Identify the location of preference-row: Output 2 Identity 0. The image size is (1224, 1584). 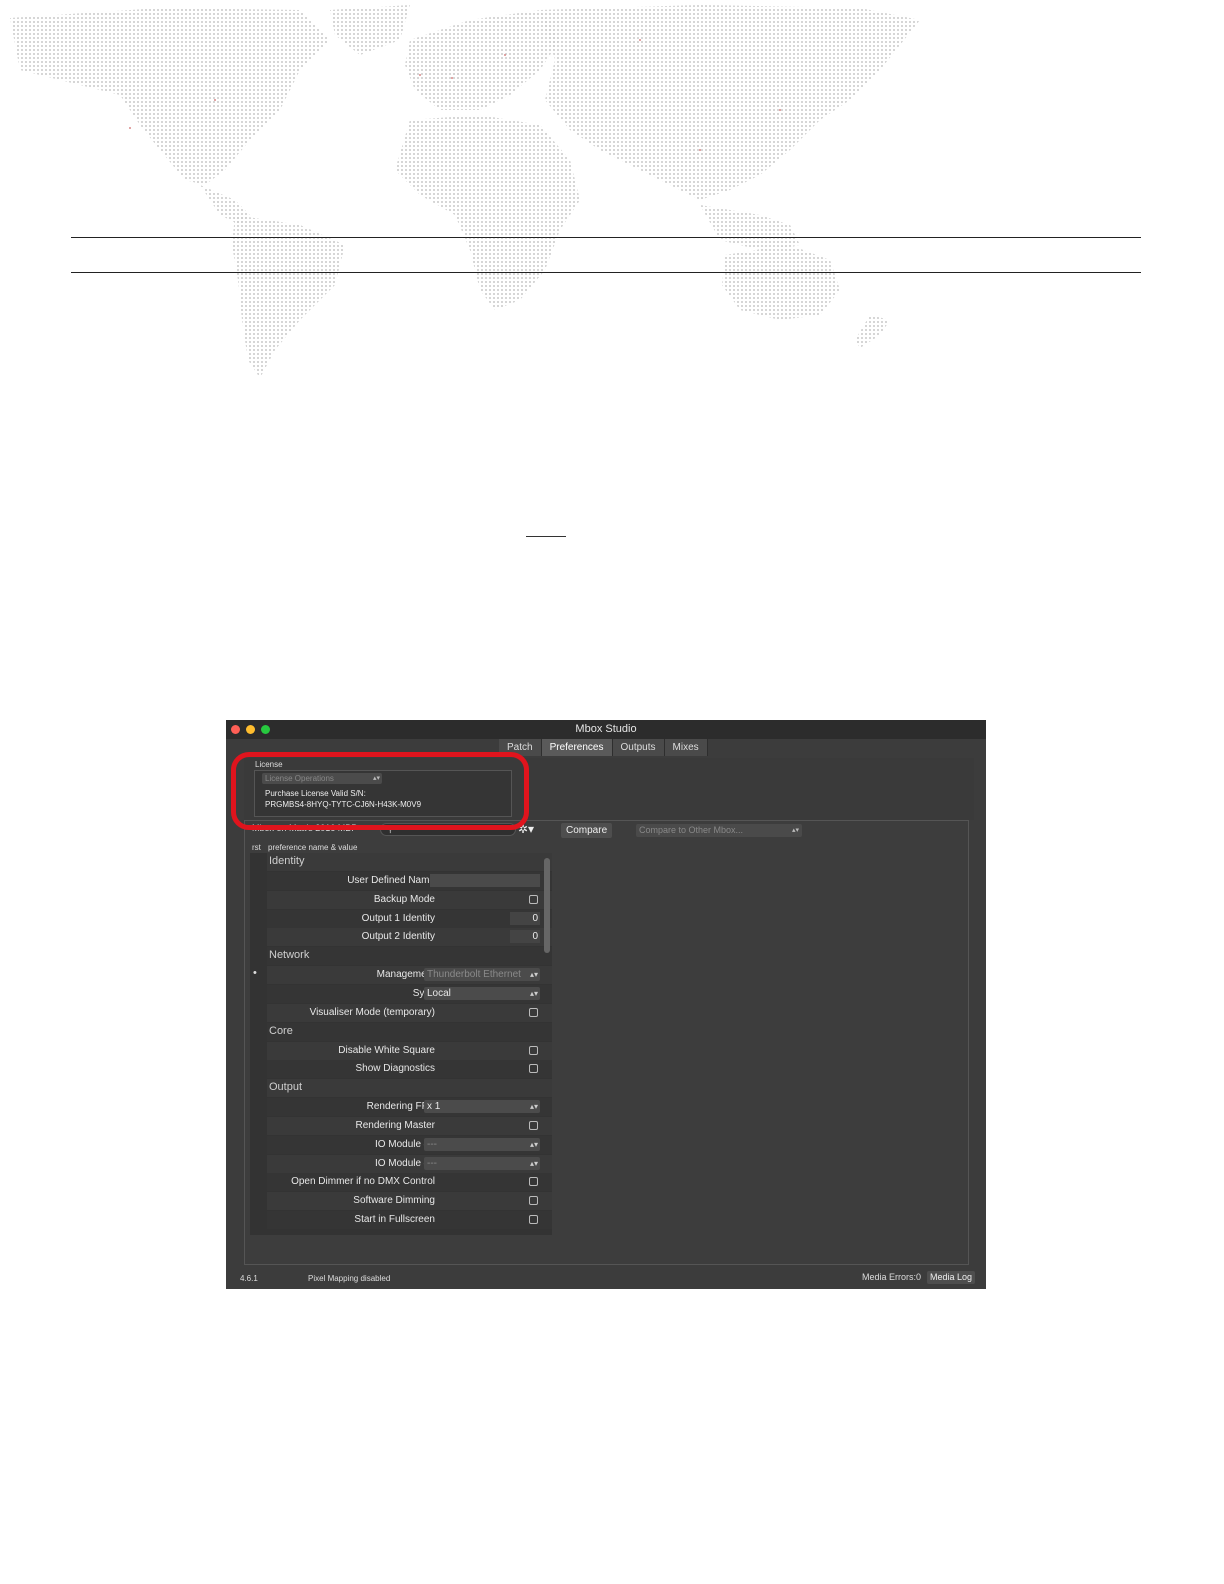
(409, 937).